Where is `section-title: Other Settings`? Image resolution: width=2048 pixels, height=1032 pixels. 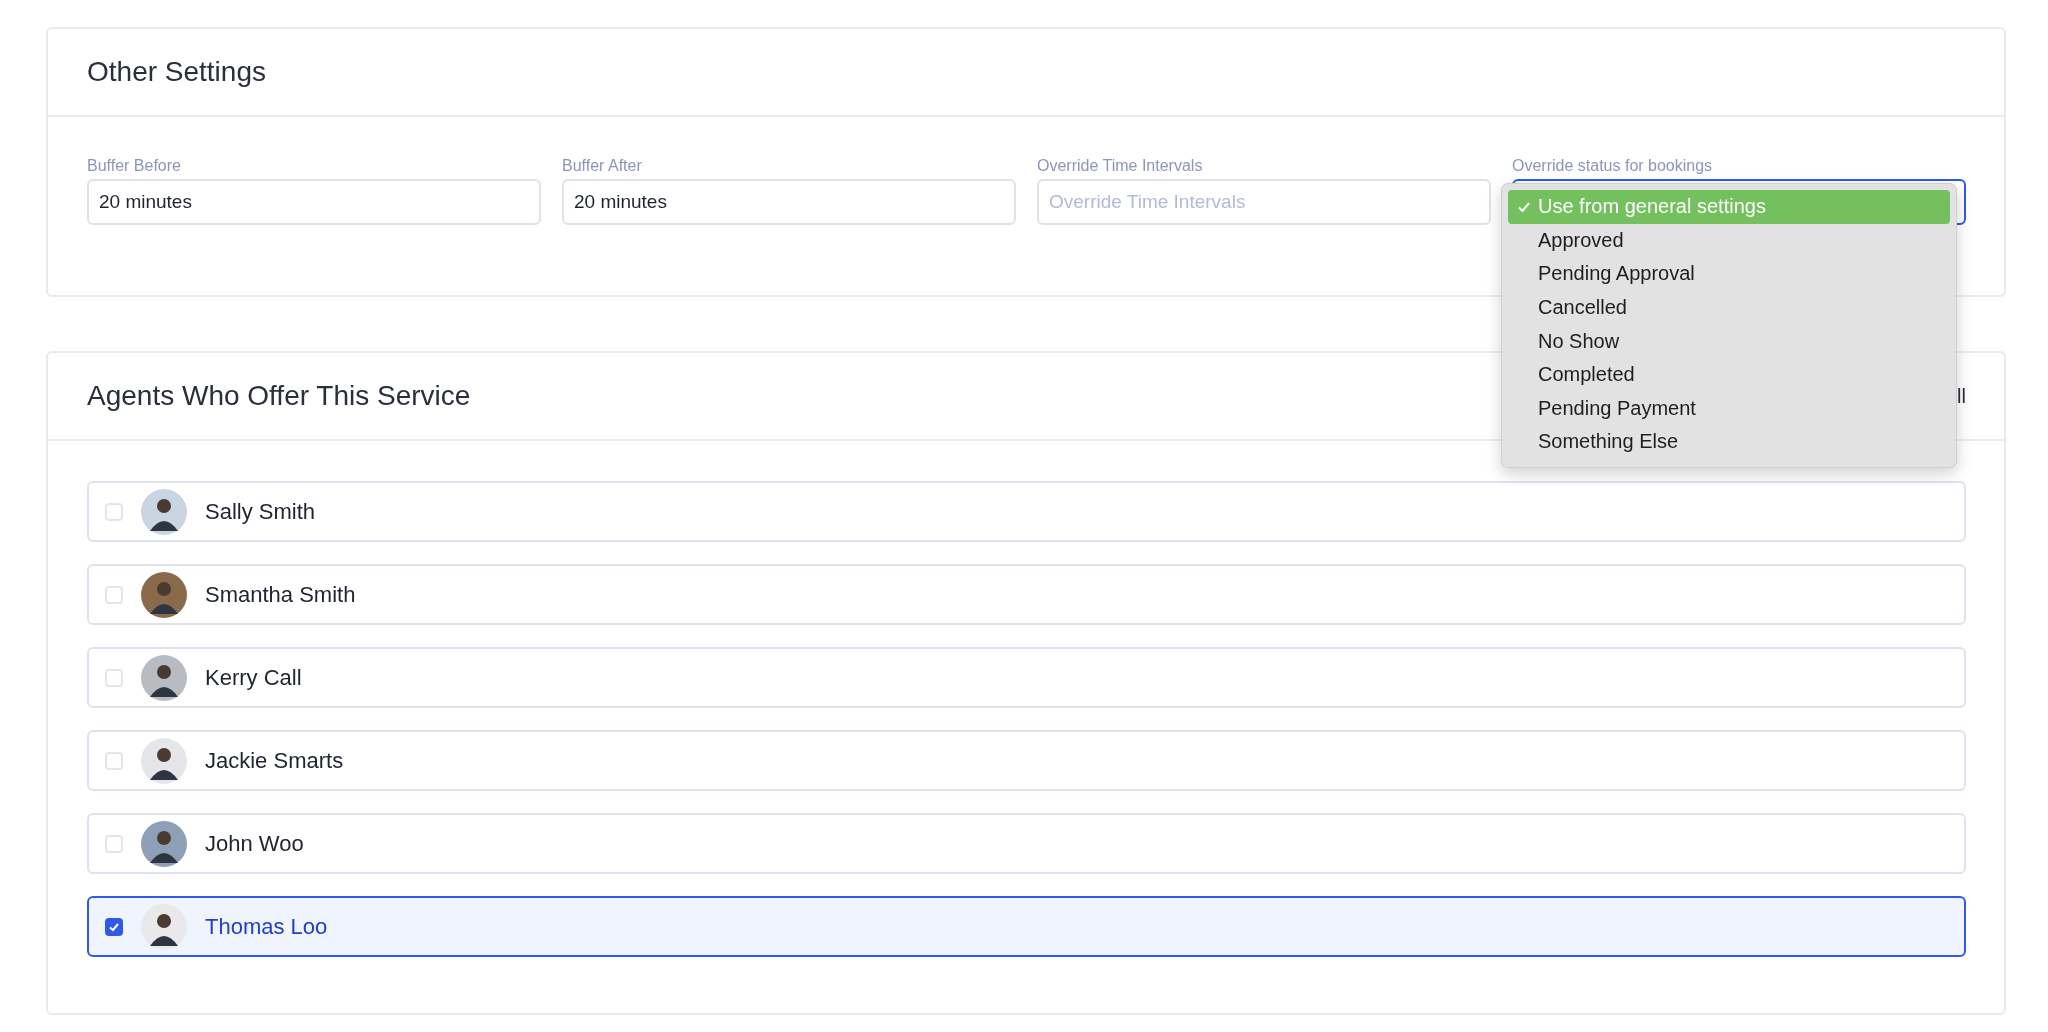
section-title: Other Settings is located at coordinates (176, 72).